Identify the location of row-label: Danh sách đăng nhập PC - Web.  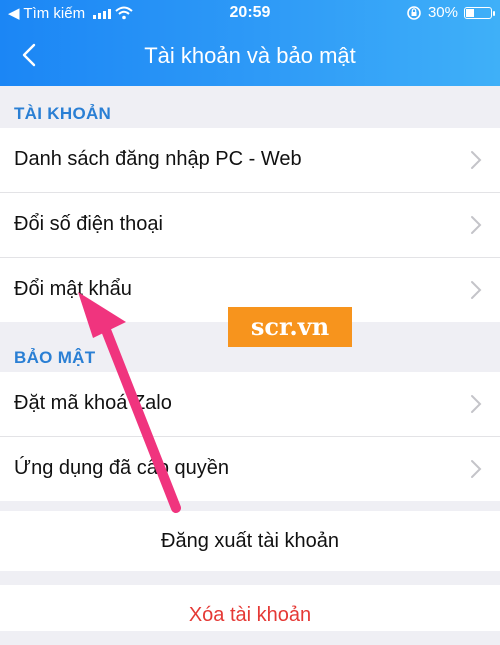
(158, 159).